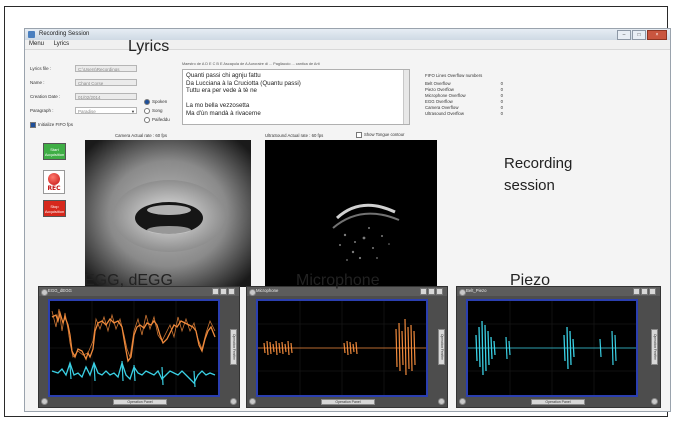  I want to click on camera-lips-image, so click(168, 213).